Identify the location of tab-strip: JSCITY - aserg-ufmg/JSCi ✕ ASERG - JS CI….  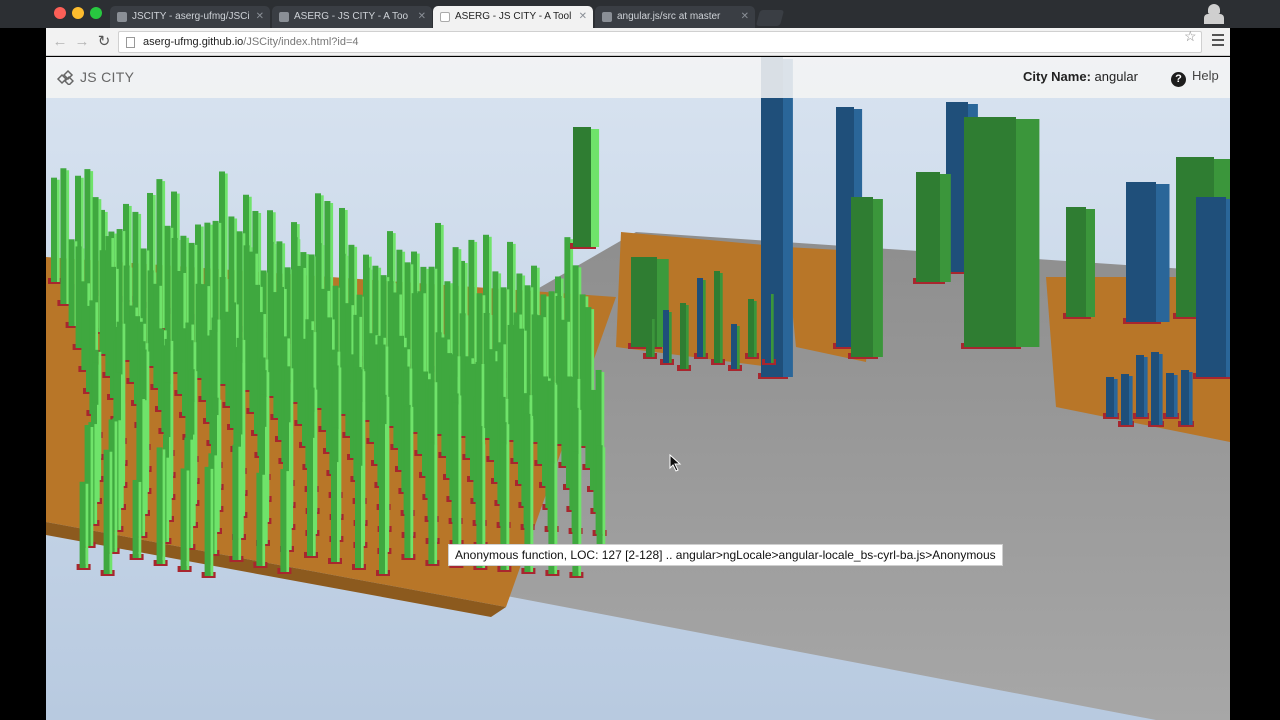
(640, 14).